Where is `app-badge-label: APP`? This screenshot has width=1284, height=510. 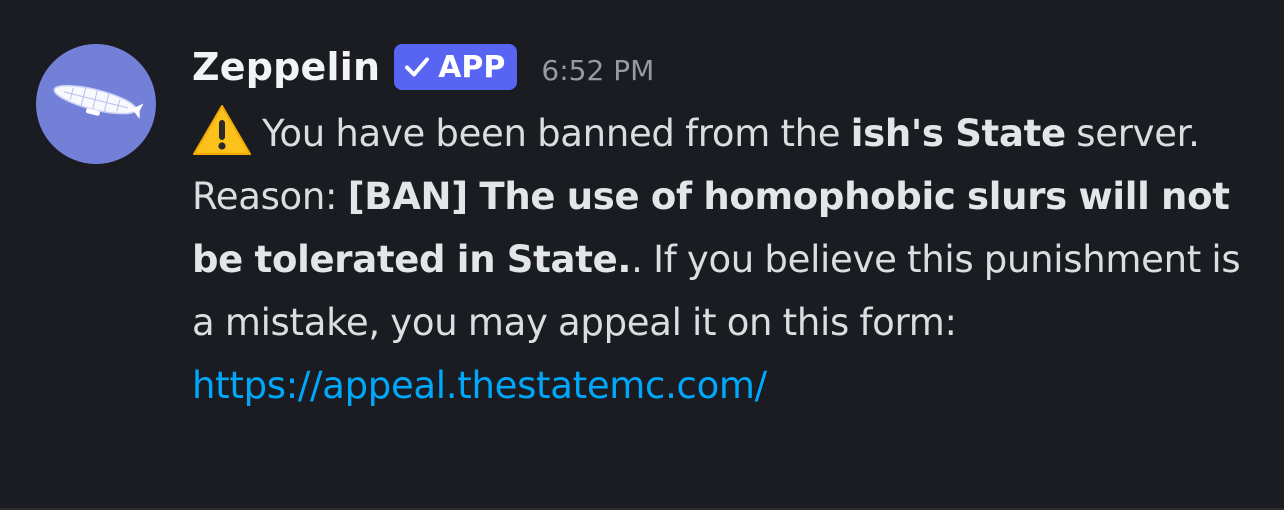 app-badge-label: APP is located at coordinates (472, 67).